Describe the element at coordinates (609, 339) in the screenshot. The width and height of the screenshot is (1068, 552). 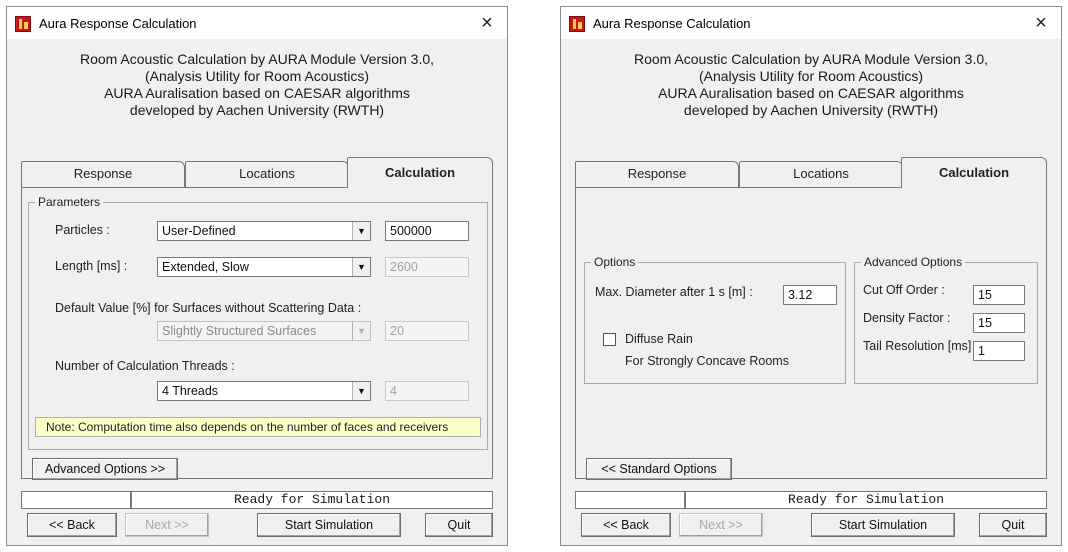
I see `diffuse-rain-checkbox` at that location.